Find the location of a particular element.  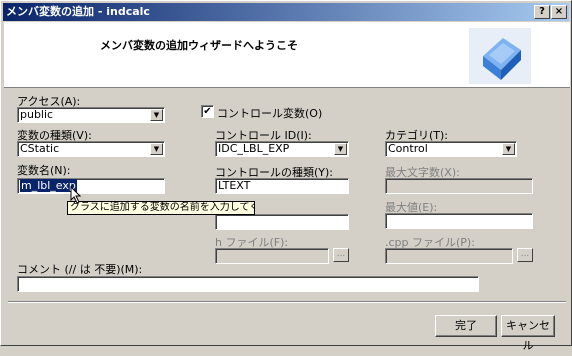

finish-button: 完了 is located at coordinates (466, 326).